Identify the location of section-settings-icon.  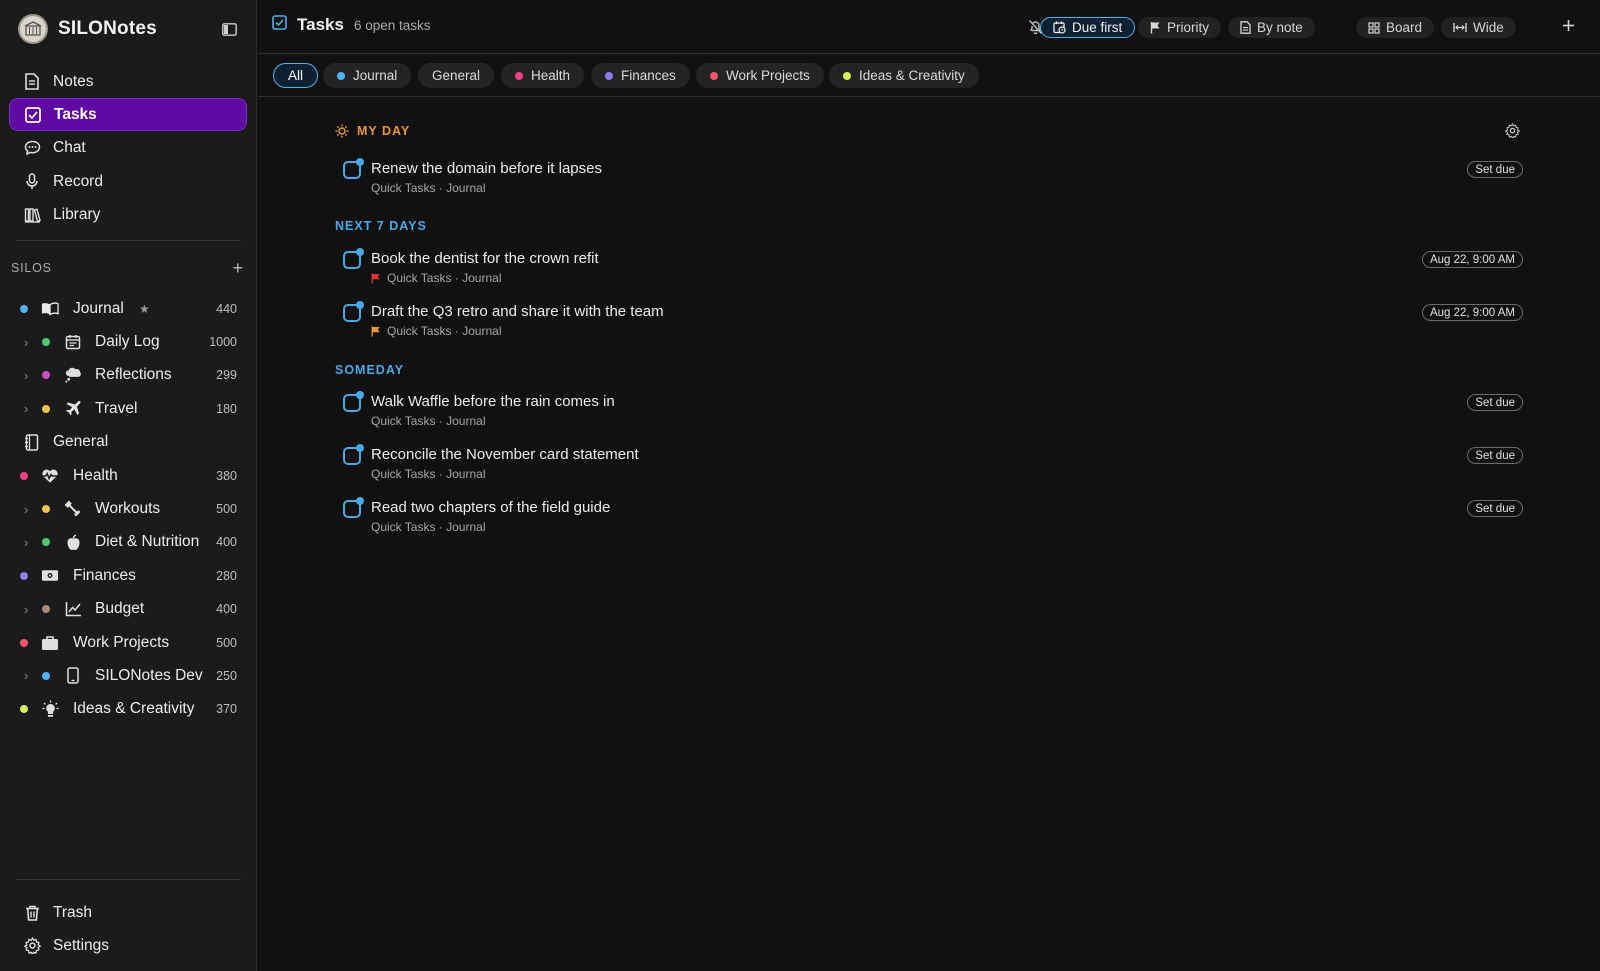
(1512, 132).